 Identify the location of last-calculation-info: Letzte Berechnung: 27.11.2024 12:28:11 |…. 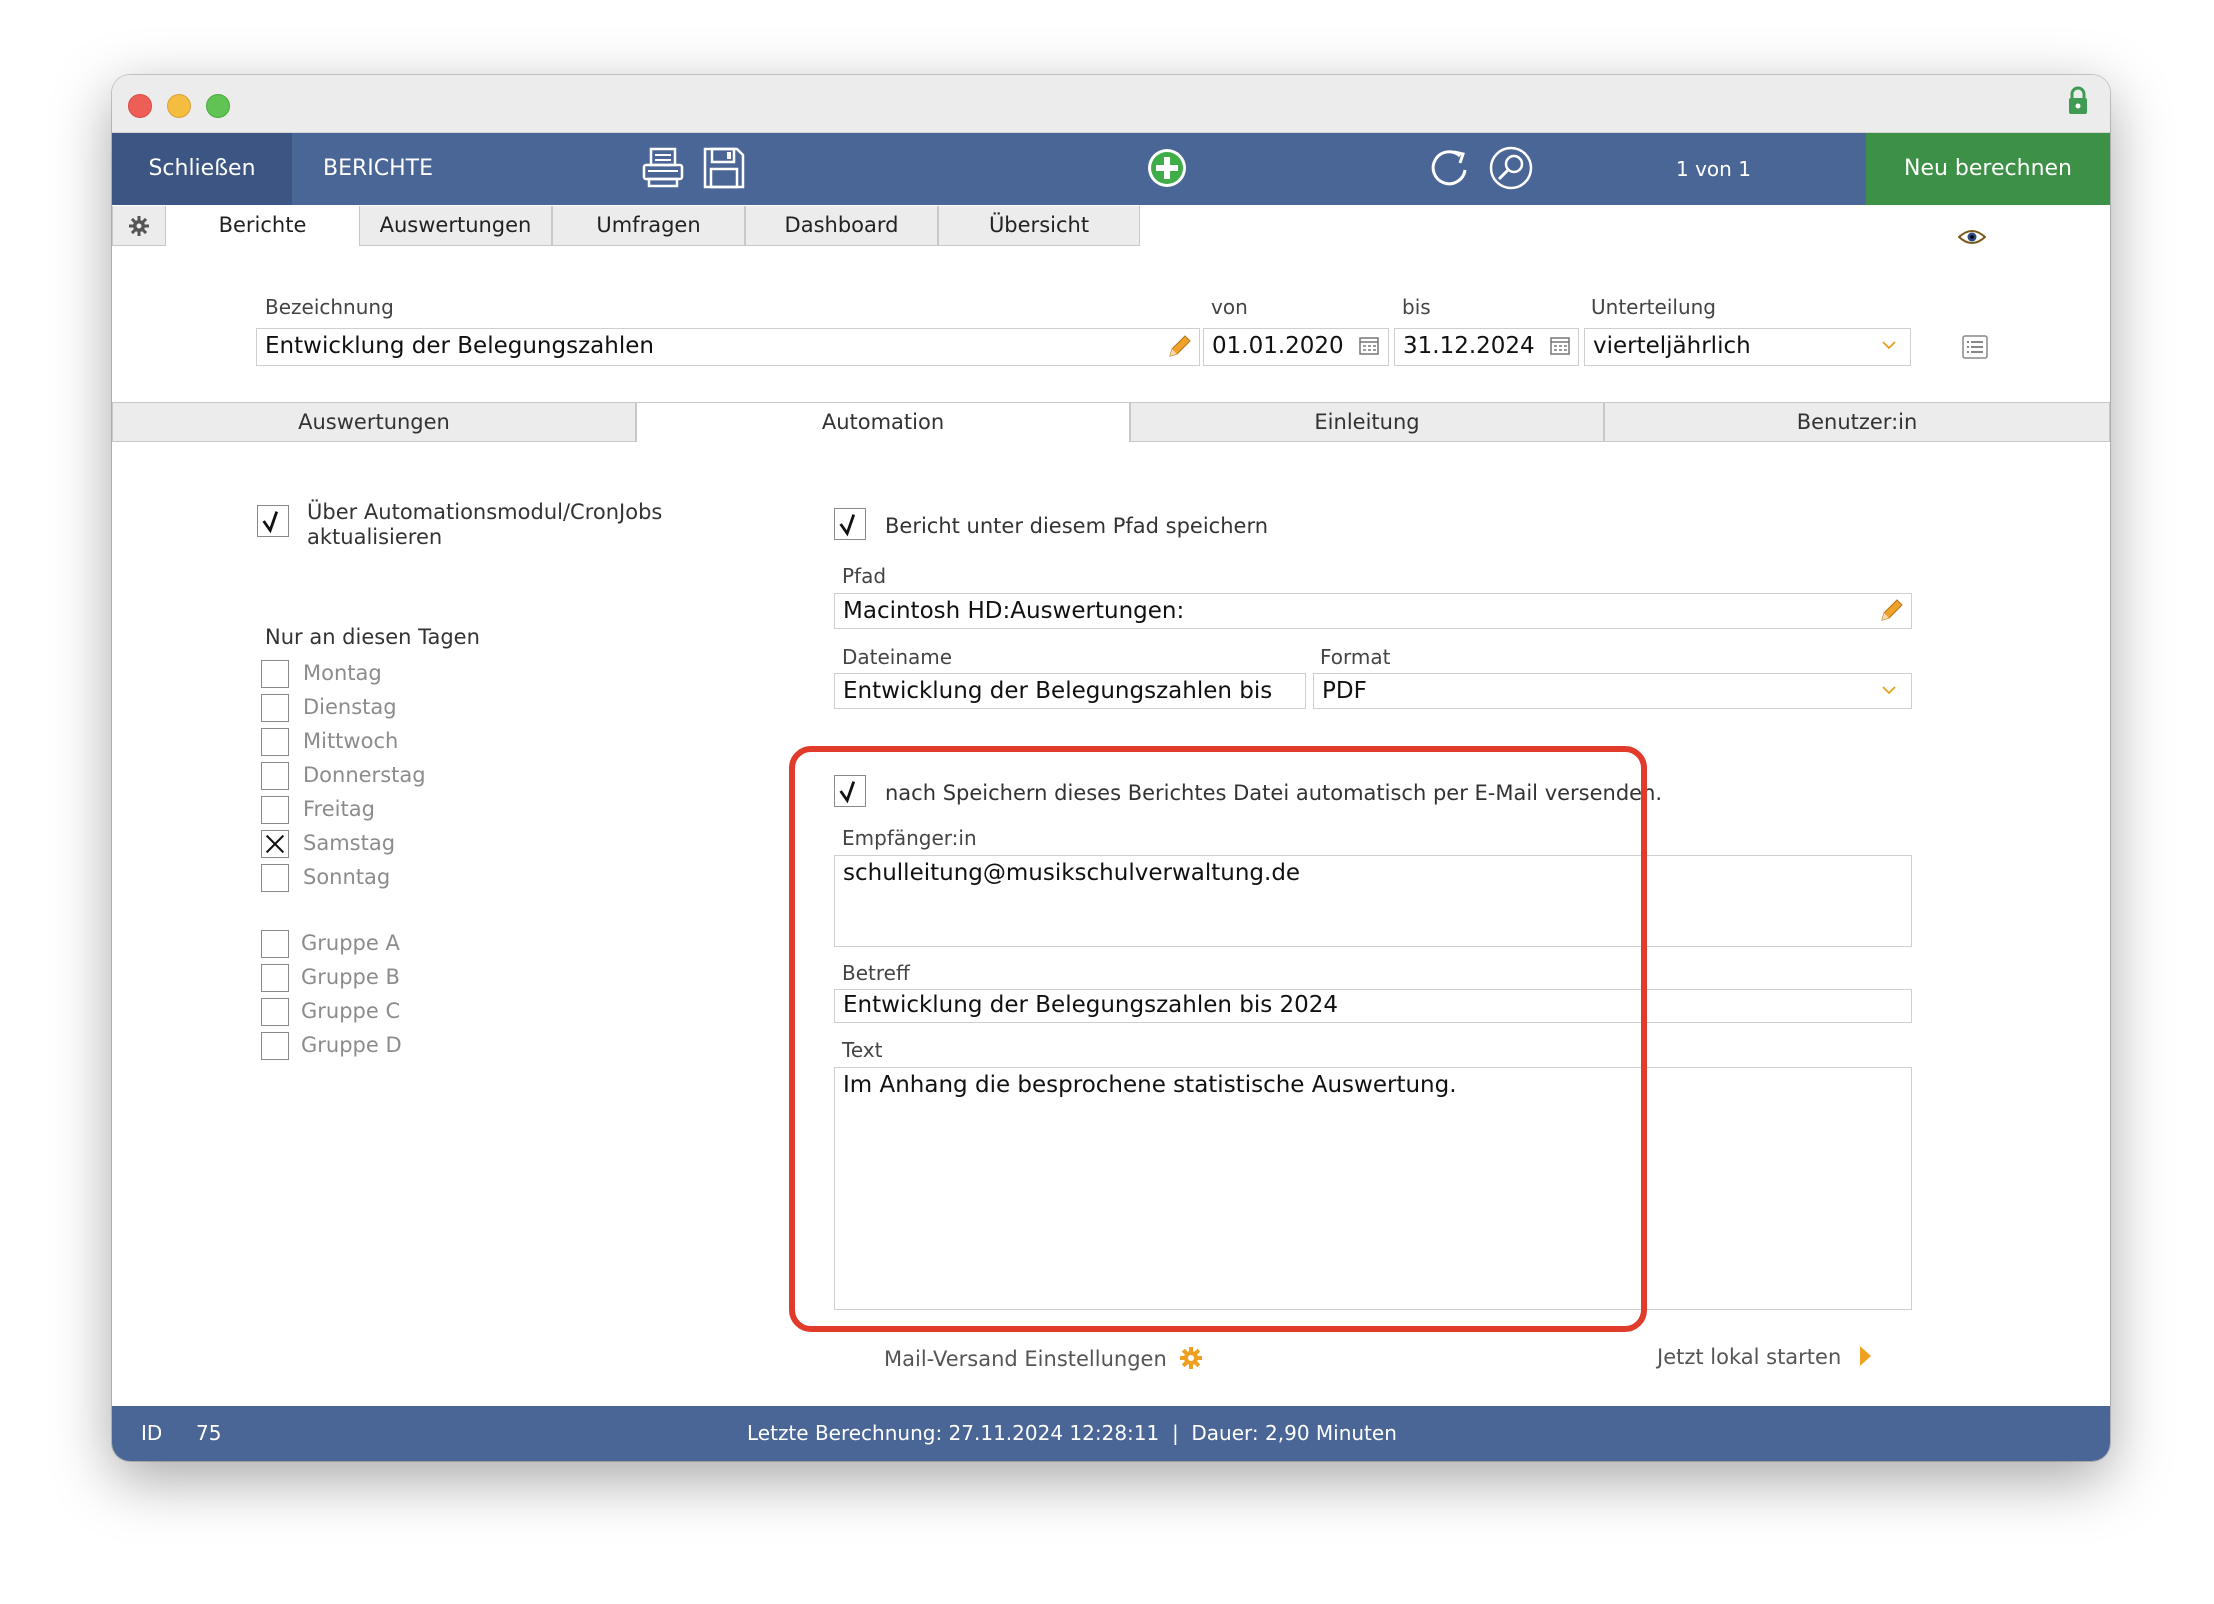
(1072, 1433).